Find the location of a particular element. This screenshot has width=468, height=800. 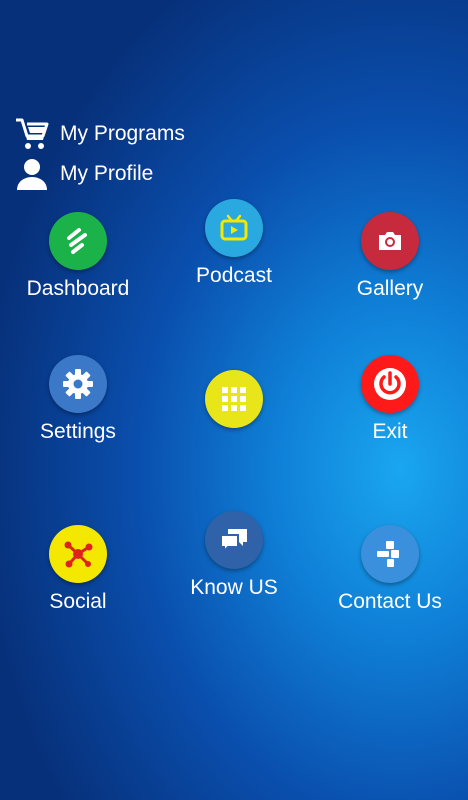

tile-gallery-label: Gallery is located at coordinates (390, 288).